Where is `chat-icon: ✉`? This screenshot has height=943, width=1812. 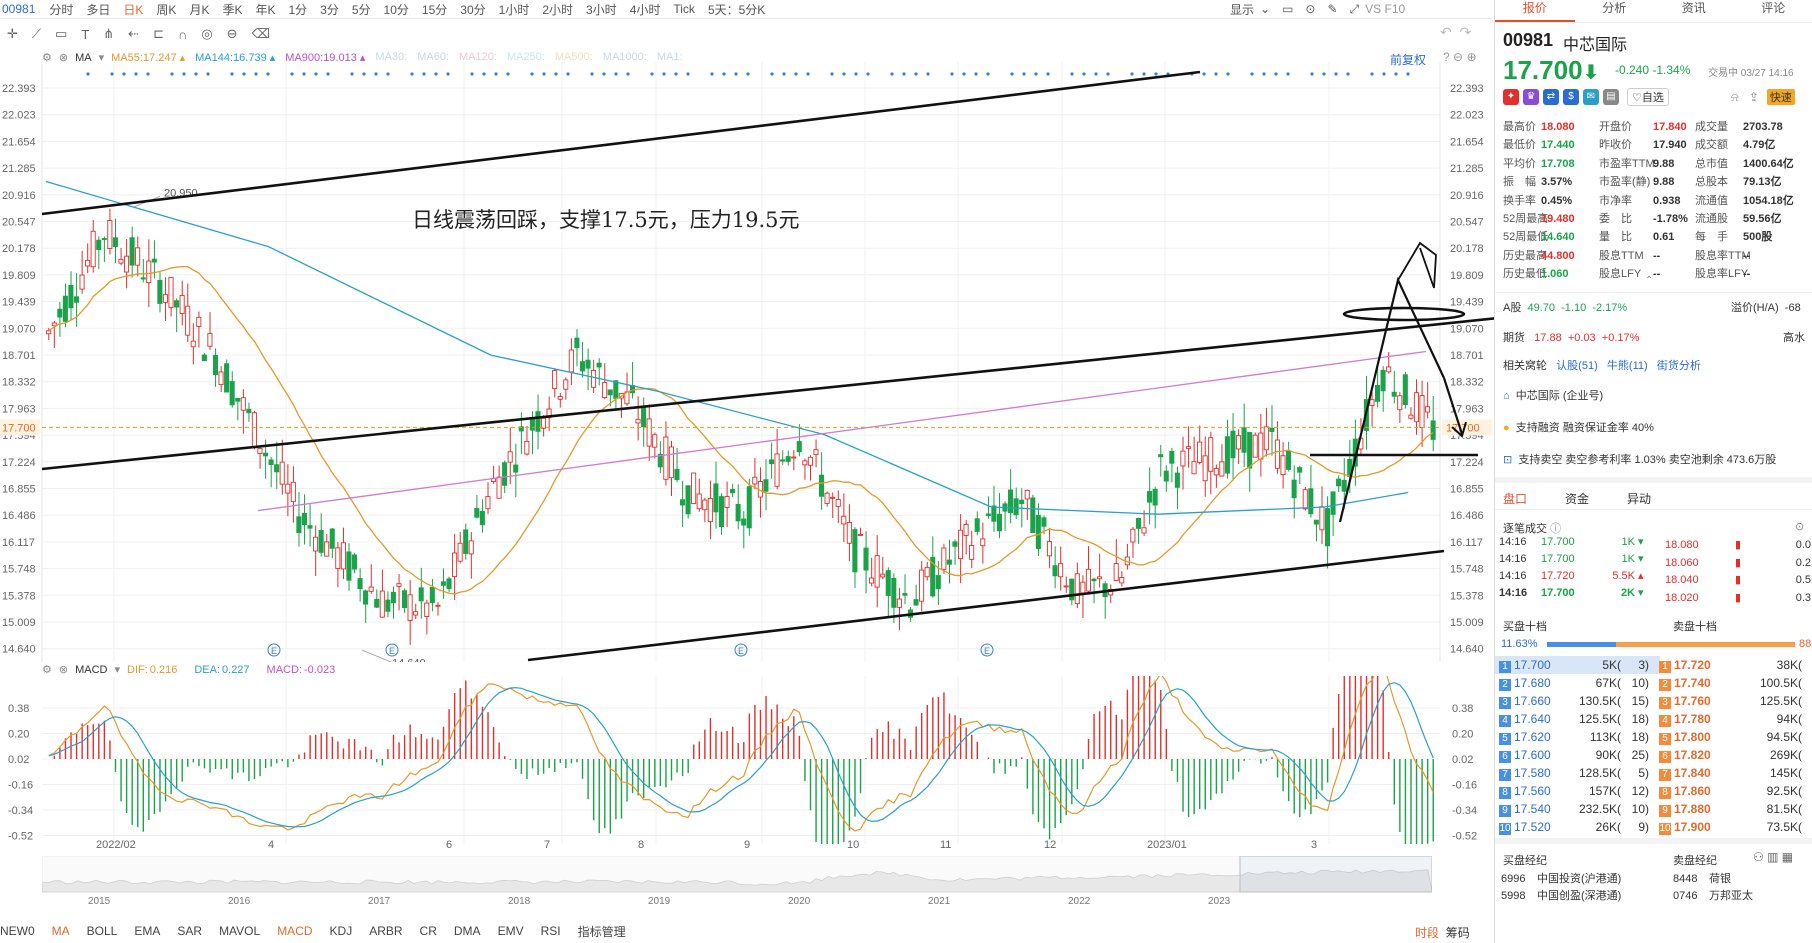
chat-icon: ✉ is located at coordinates (1591, 97).